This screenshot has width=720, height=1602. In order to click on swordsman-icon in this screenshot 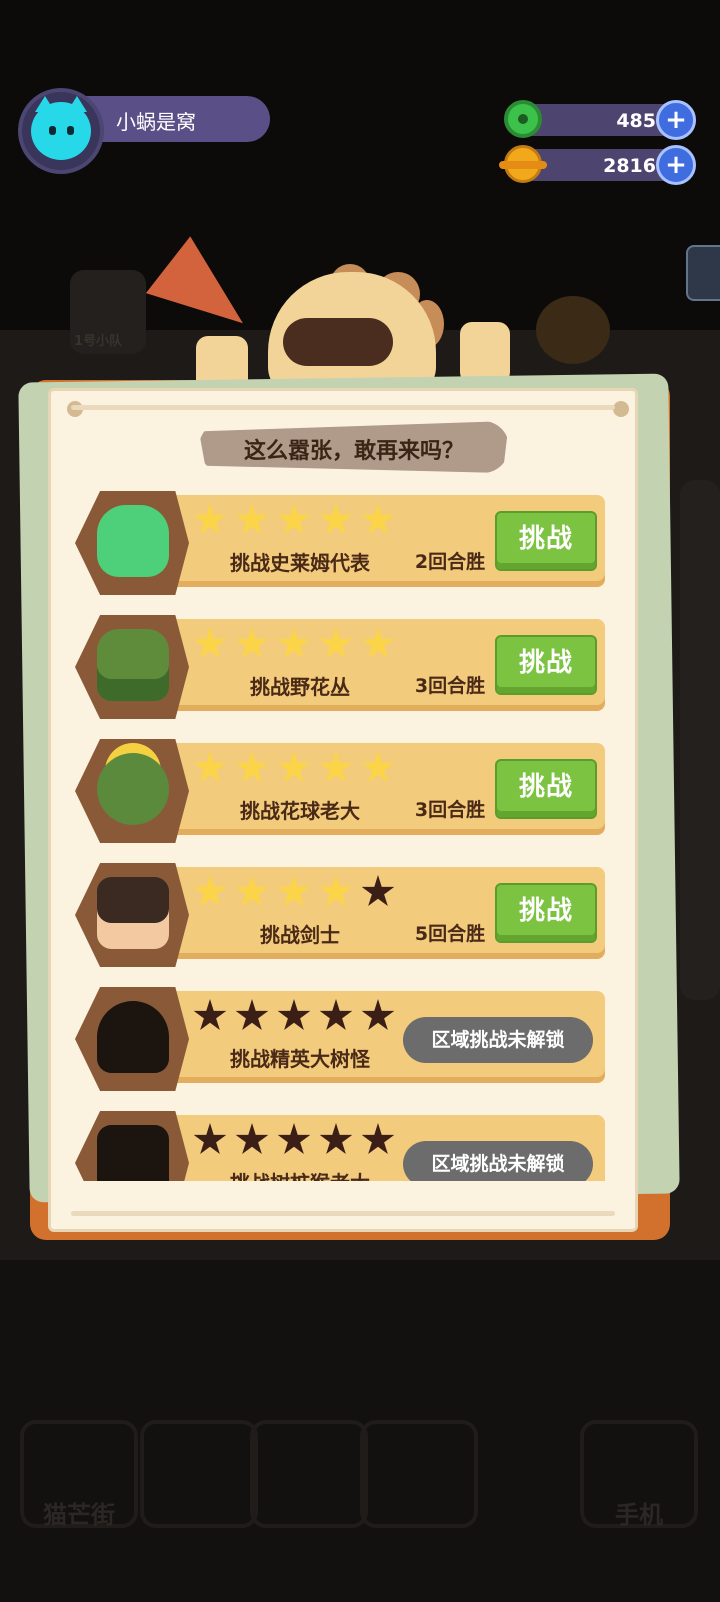, I will do `click(133, 913)`.